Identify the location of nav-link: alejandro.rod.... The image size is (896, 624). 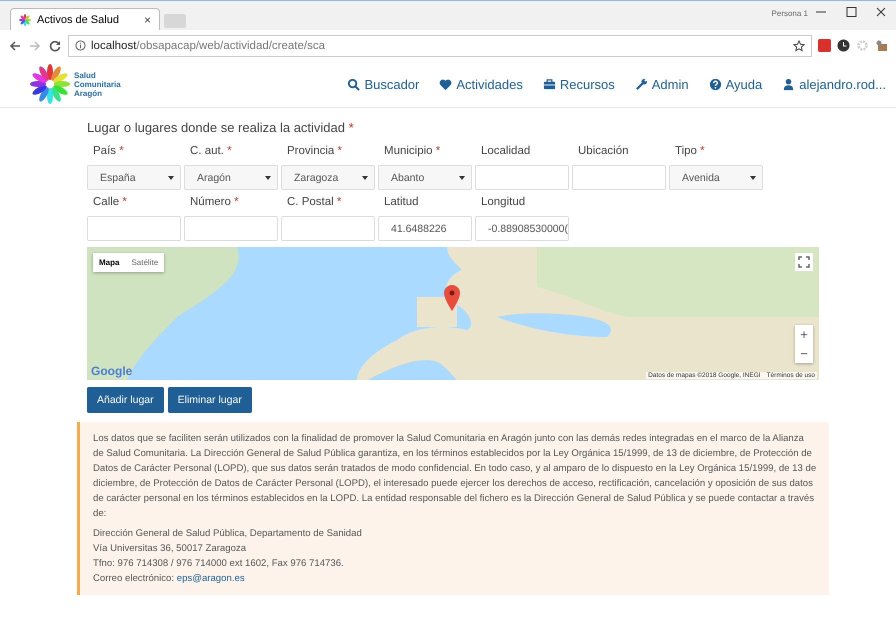
(834, 84).